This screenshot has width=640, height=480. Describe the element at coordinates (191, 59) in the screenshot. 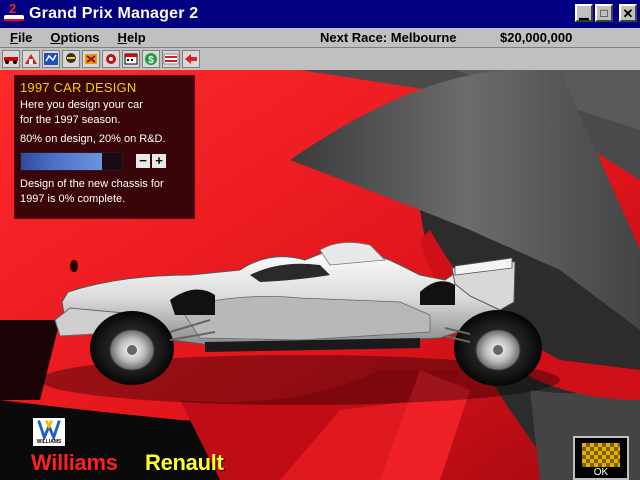

I see `back-arrow-icon` at that location.